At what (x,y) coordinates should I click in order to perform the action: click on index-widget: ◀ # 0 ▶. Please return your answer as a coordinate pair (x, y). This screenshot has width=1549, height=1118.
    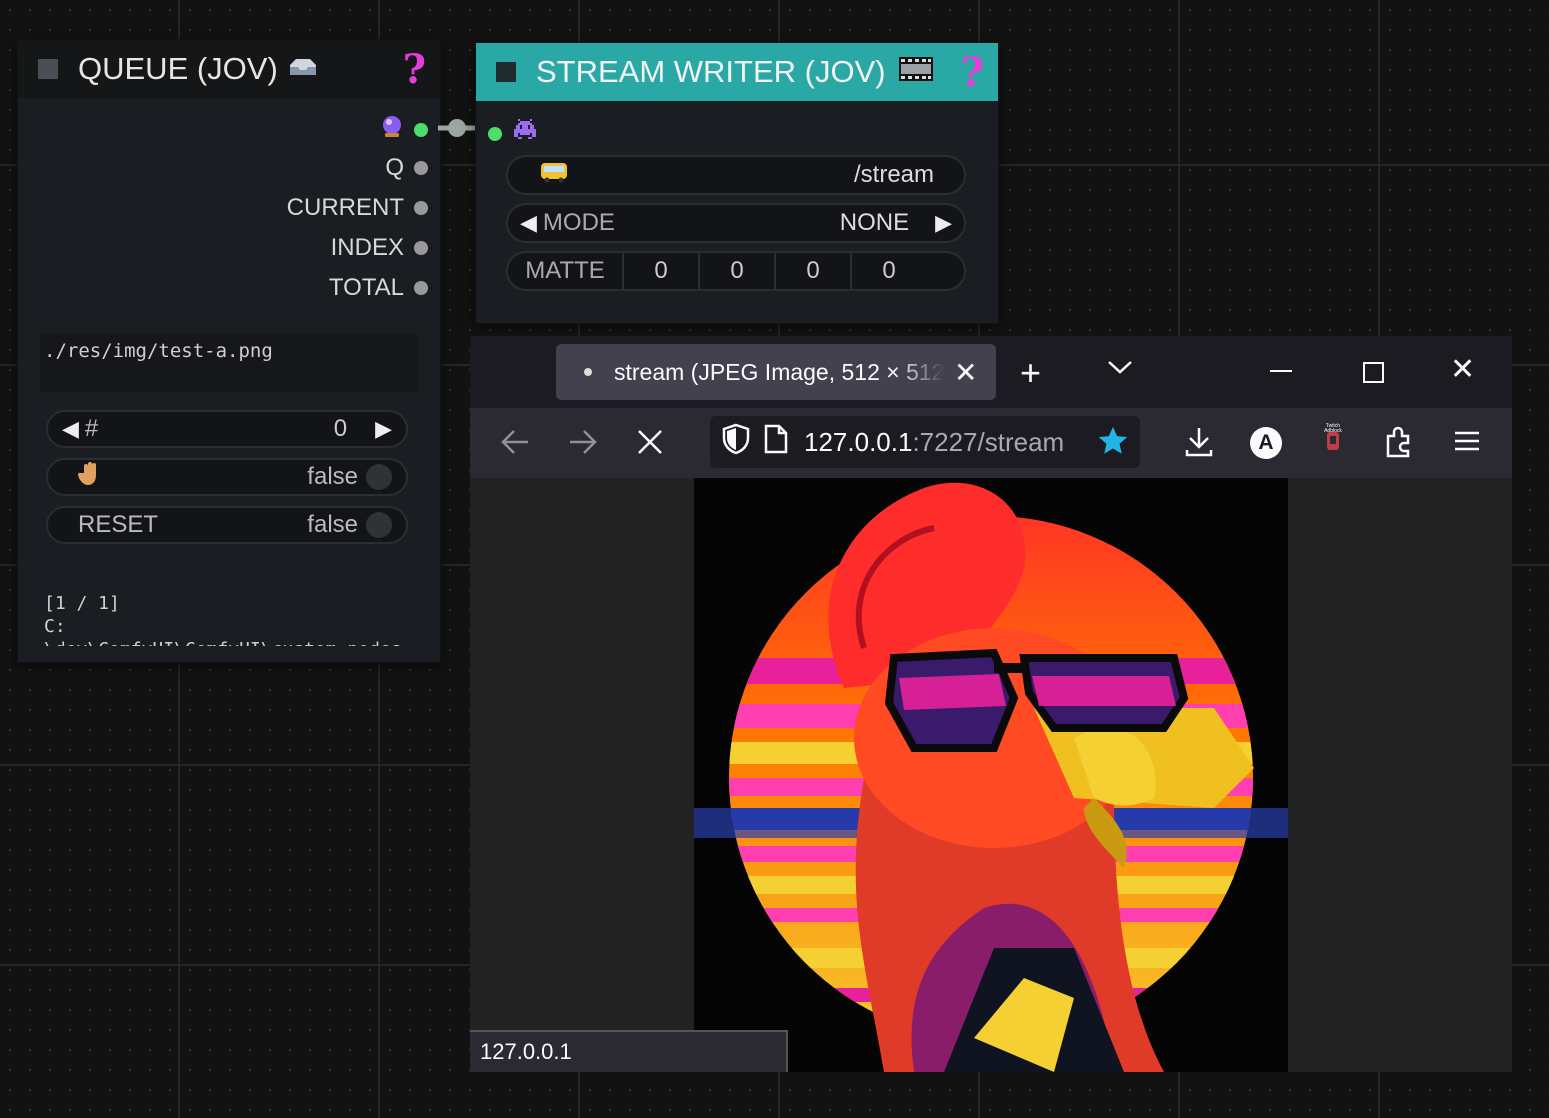
    Looking at the image, I should click on (227, 429).